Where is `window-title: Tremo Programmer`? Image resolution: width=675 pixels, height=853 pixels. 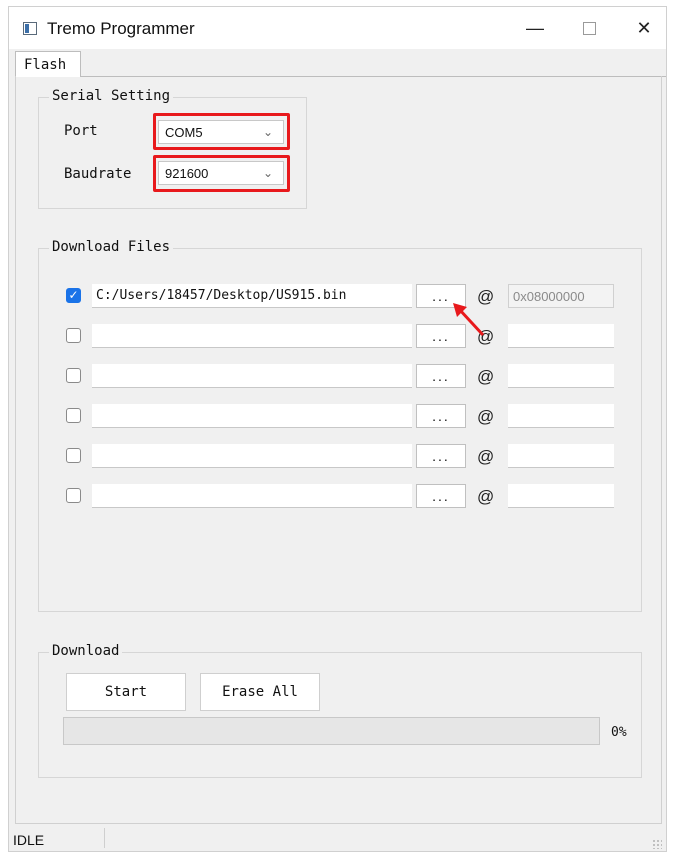
window-title: Tremo Programmer is located at coordinates (121, 28).